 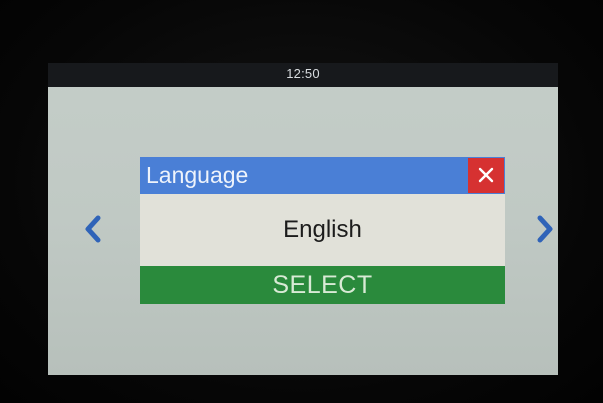 I want to click on language-display: English, so click(x=322, y=230).